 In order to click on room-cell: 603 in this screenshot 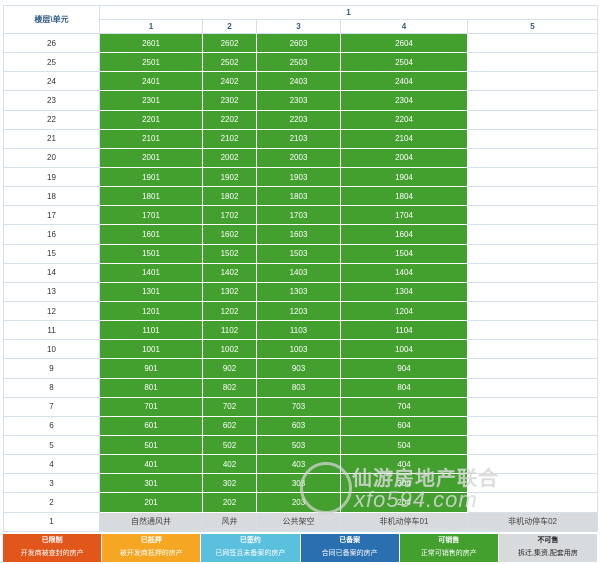, I will do `click(298, 425)`.